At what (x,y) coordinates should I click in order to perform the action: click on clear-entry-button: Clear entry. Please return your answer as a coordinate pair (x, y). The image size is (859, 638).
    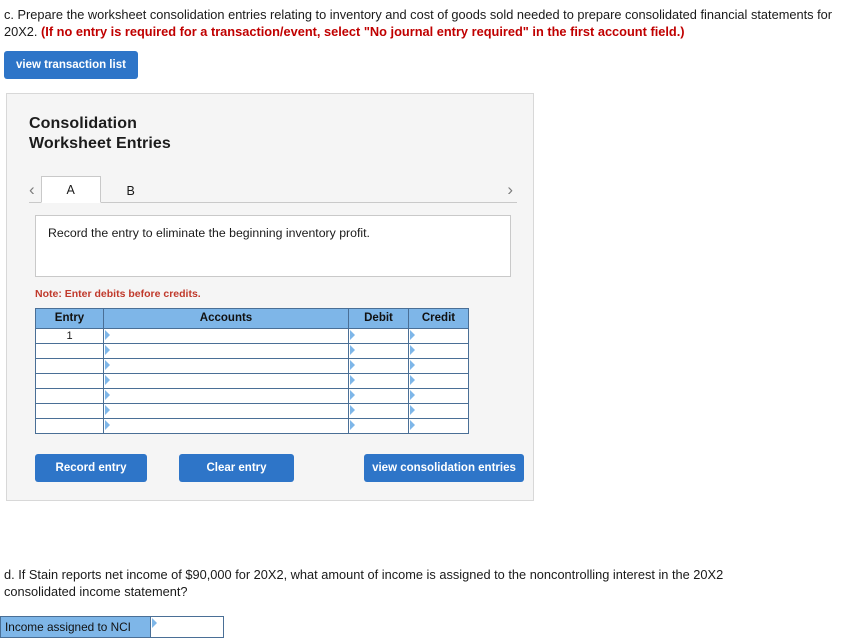
    Looking at the image, I should click on (236, 467).